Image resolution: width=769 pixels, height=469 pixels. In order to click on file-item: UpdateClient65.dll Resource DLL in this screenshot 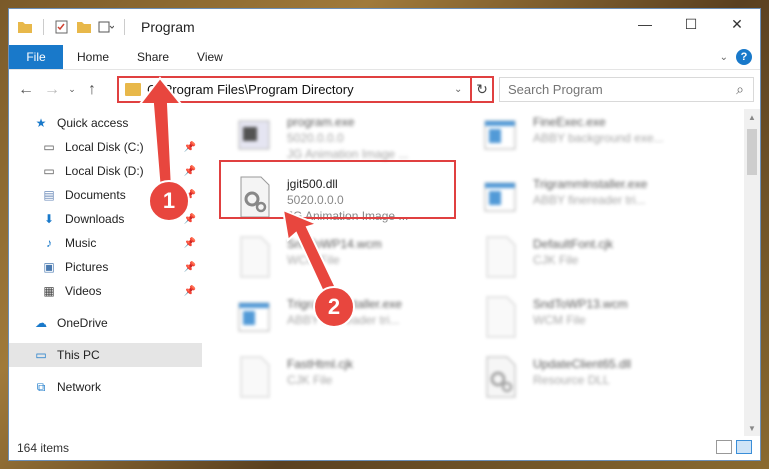, I will do `click(597, 381)`.